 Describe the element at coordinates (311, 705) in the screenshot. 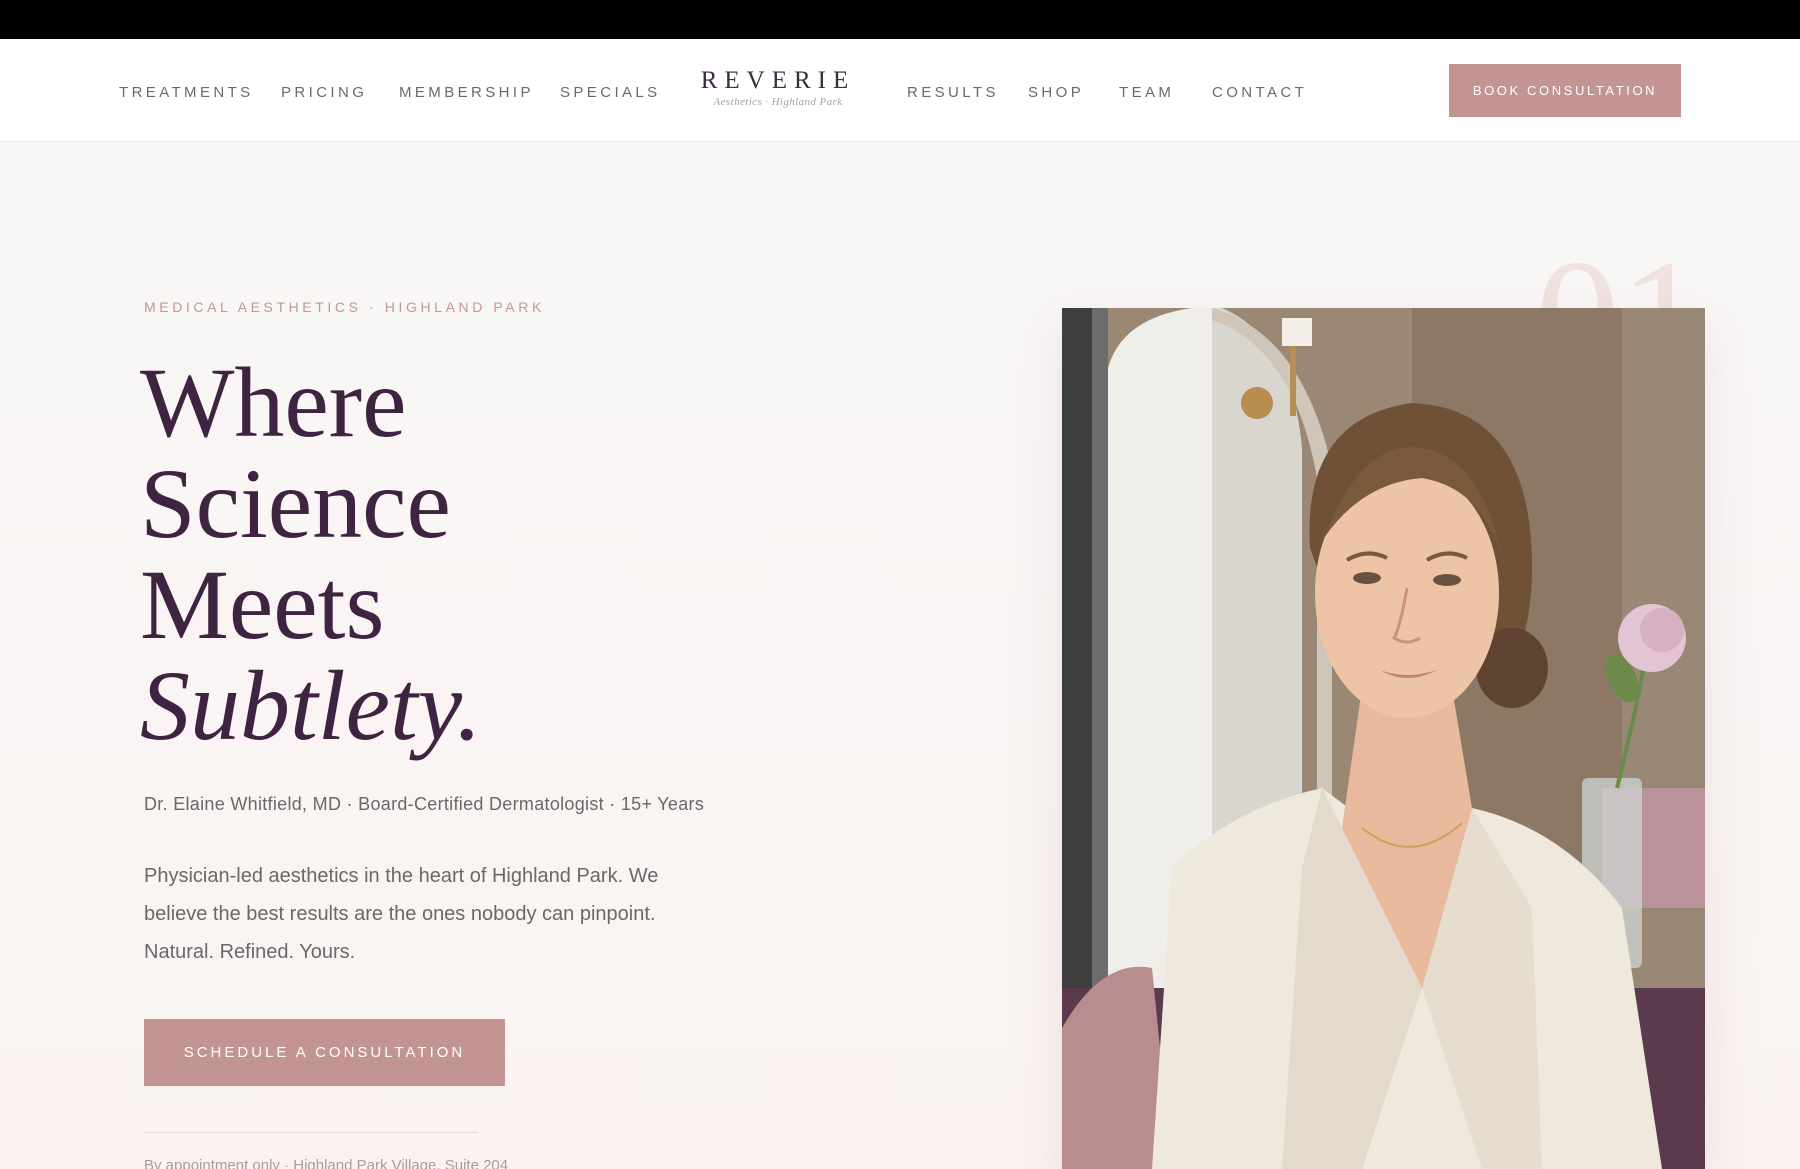

I see `headline-line-4: Subtlety.` at that location.